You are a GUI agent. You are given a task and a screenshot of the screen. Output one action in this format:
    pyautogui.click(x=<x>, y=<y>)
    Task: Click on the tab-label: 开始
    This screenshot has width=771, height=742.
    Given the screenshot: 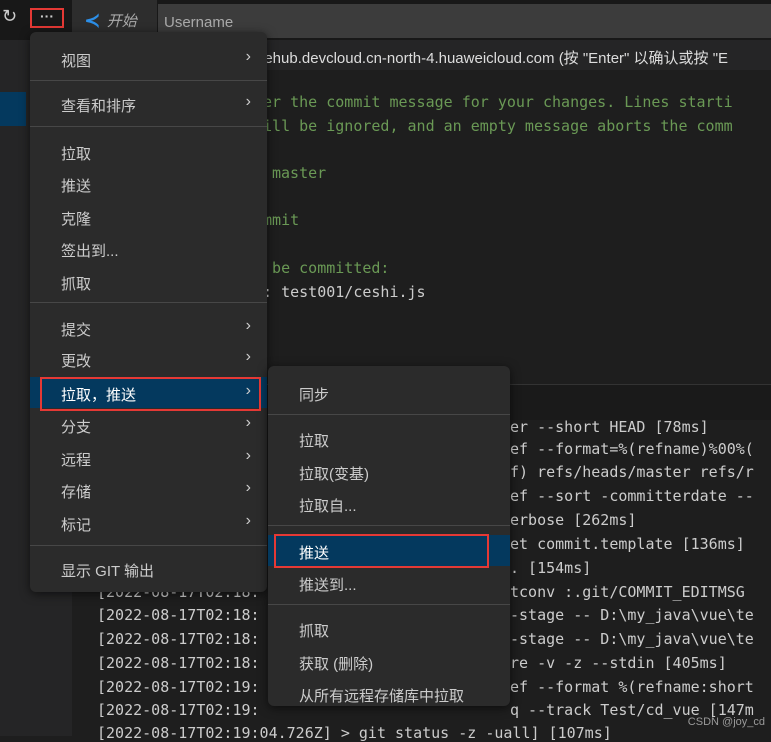 What is the action you would take?
    pyautogui.click(x=121, y=21)
    